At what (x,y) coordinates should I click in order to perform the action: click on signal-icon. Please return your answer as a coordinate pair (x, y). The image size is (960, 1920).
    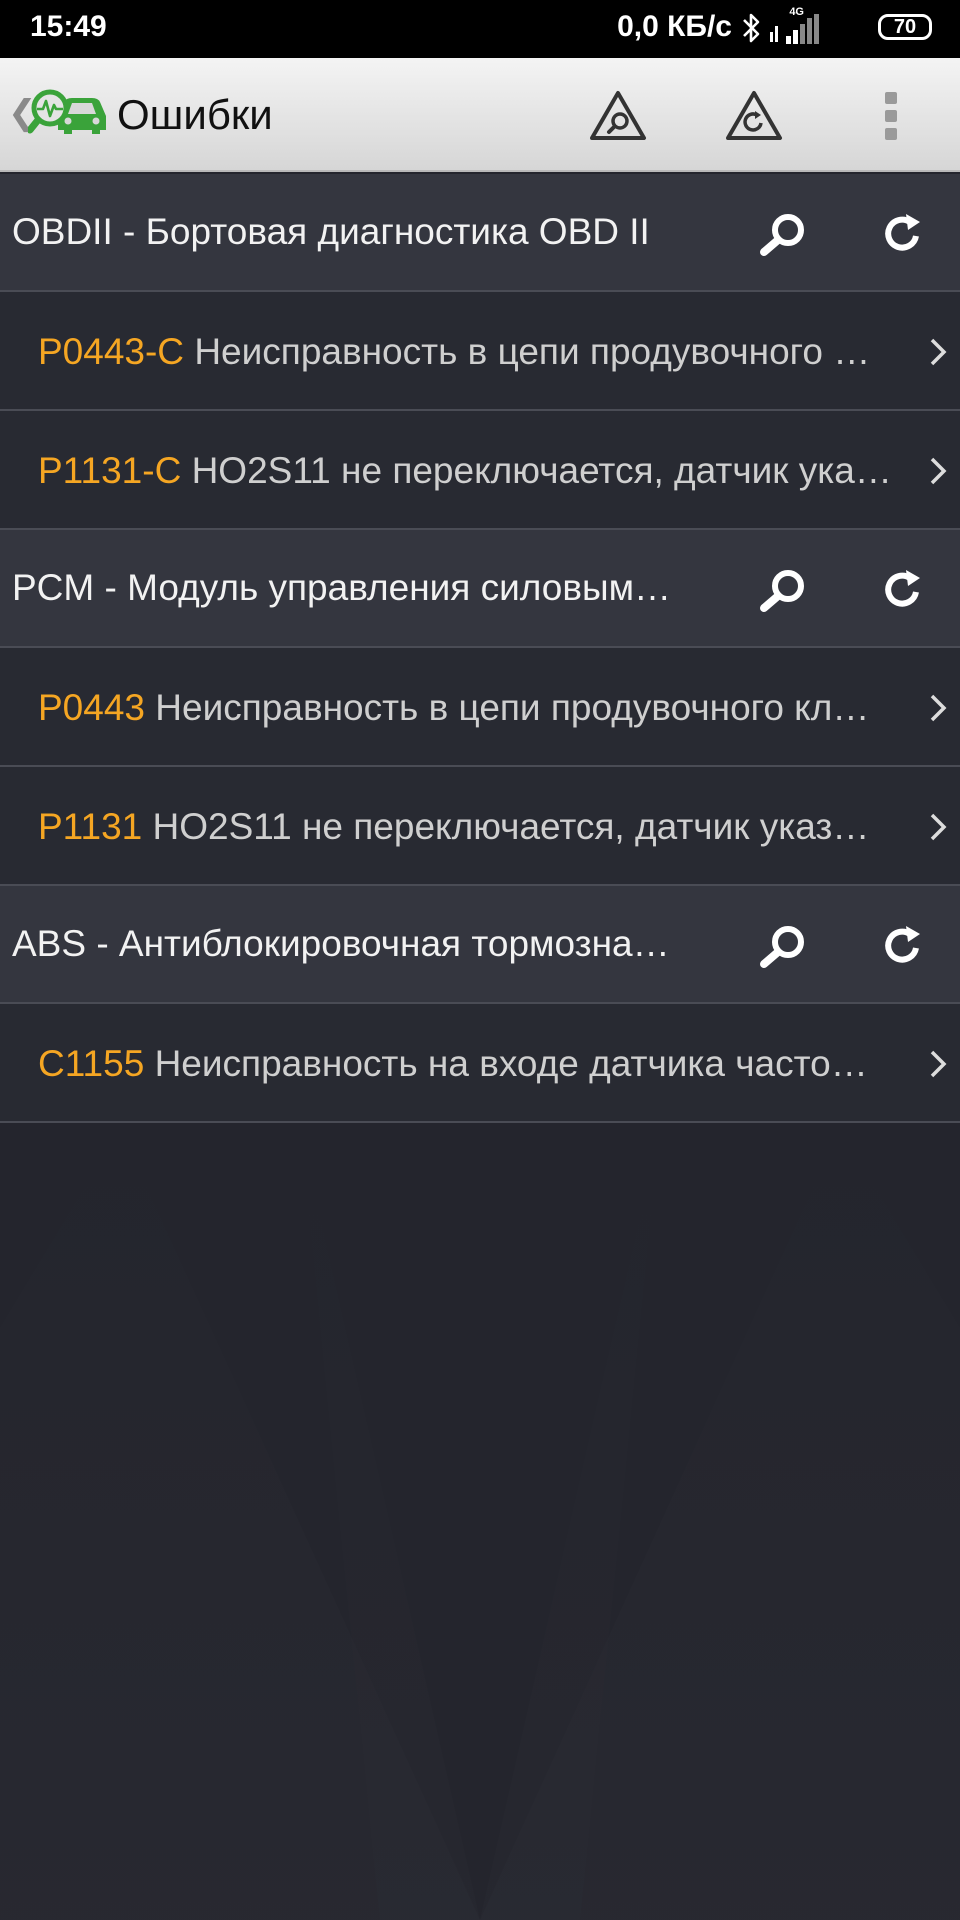
    Looking at the image, I should click on (794, 29).